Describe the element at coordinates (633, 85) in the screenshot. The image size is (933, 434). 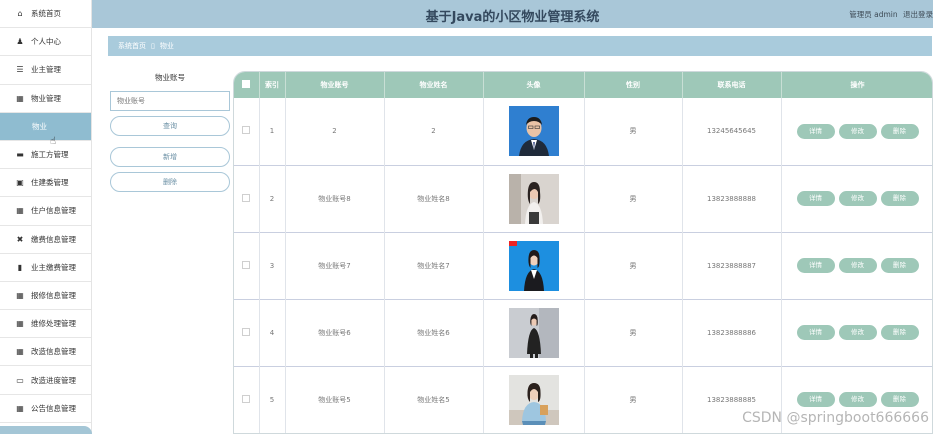
I see `column-header-gender: 性别` at that location.